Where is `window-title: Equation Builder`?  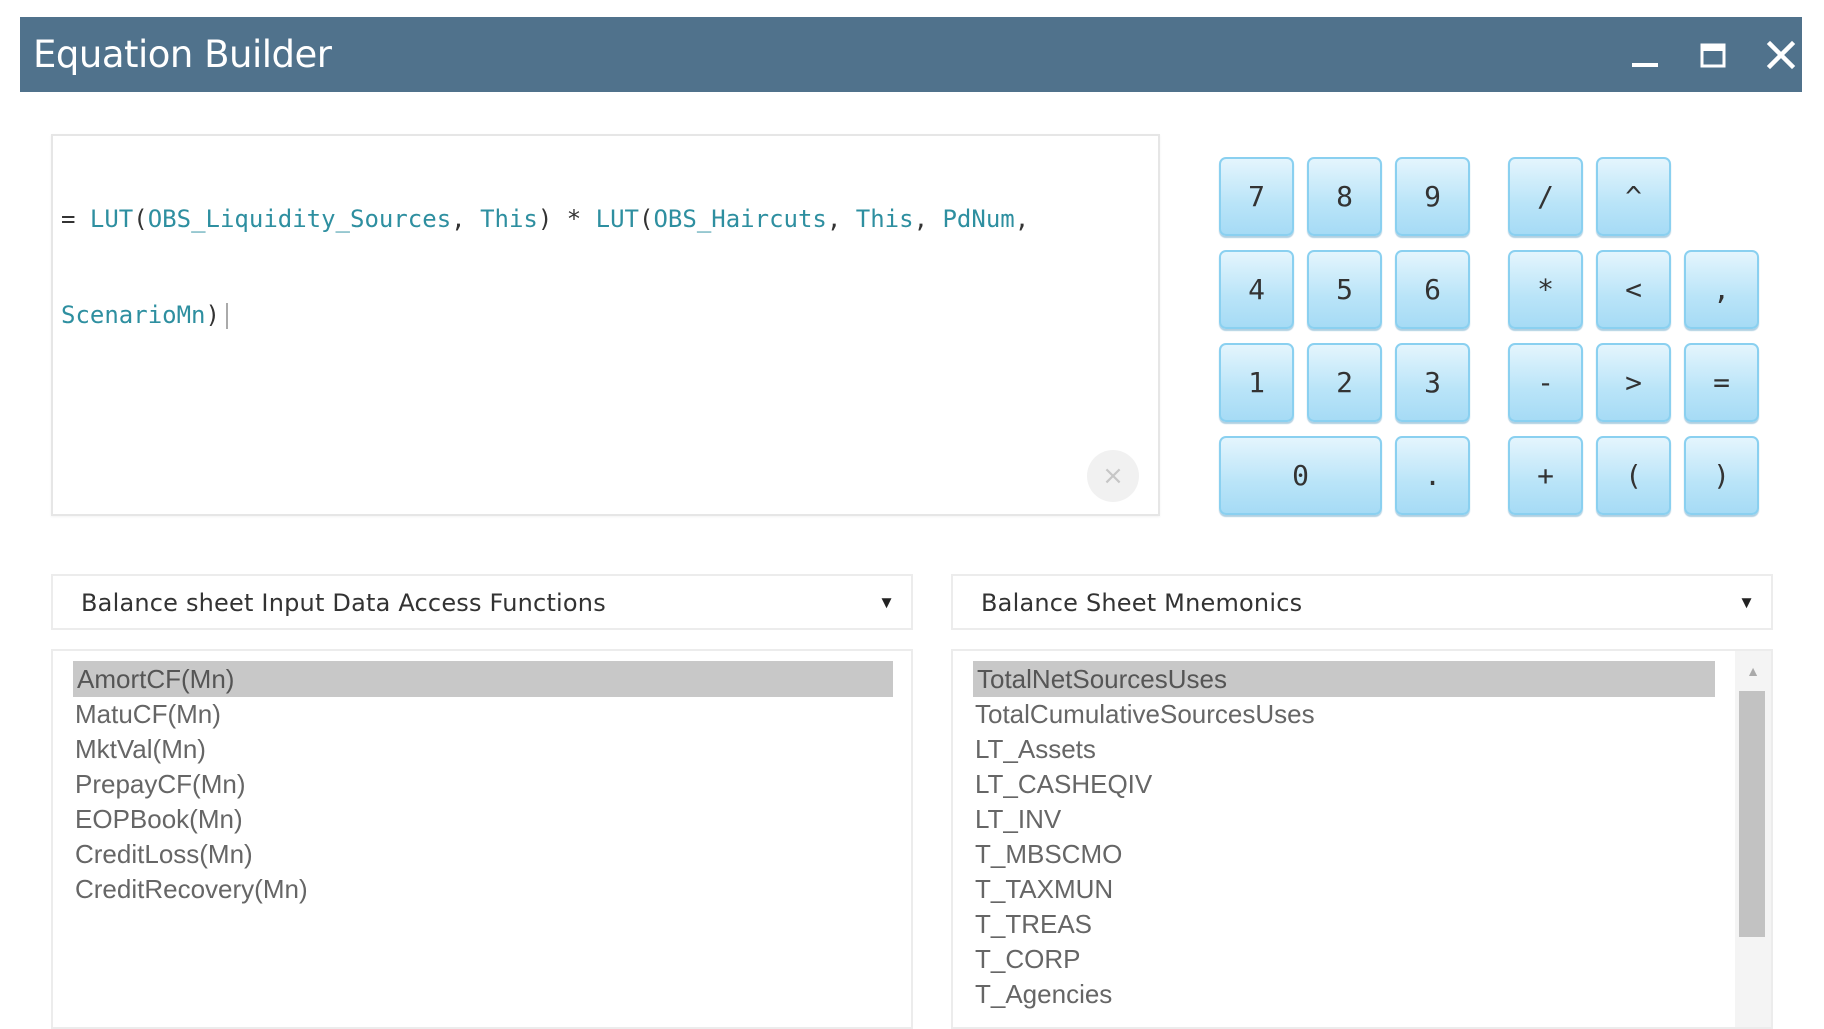 window-title: Equation Builder is located at coordinates (182, 54).